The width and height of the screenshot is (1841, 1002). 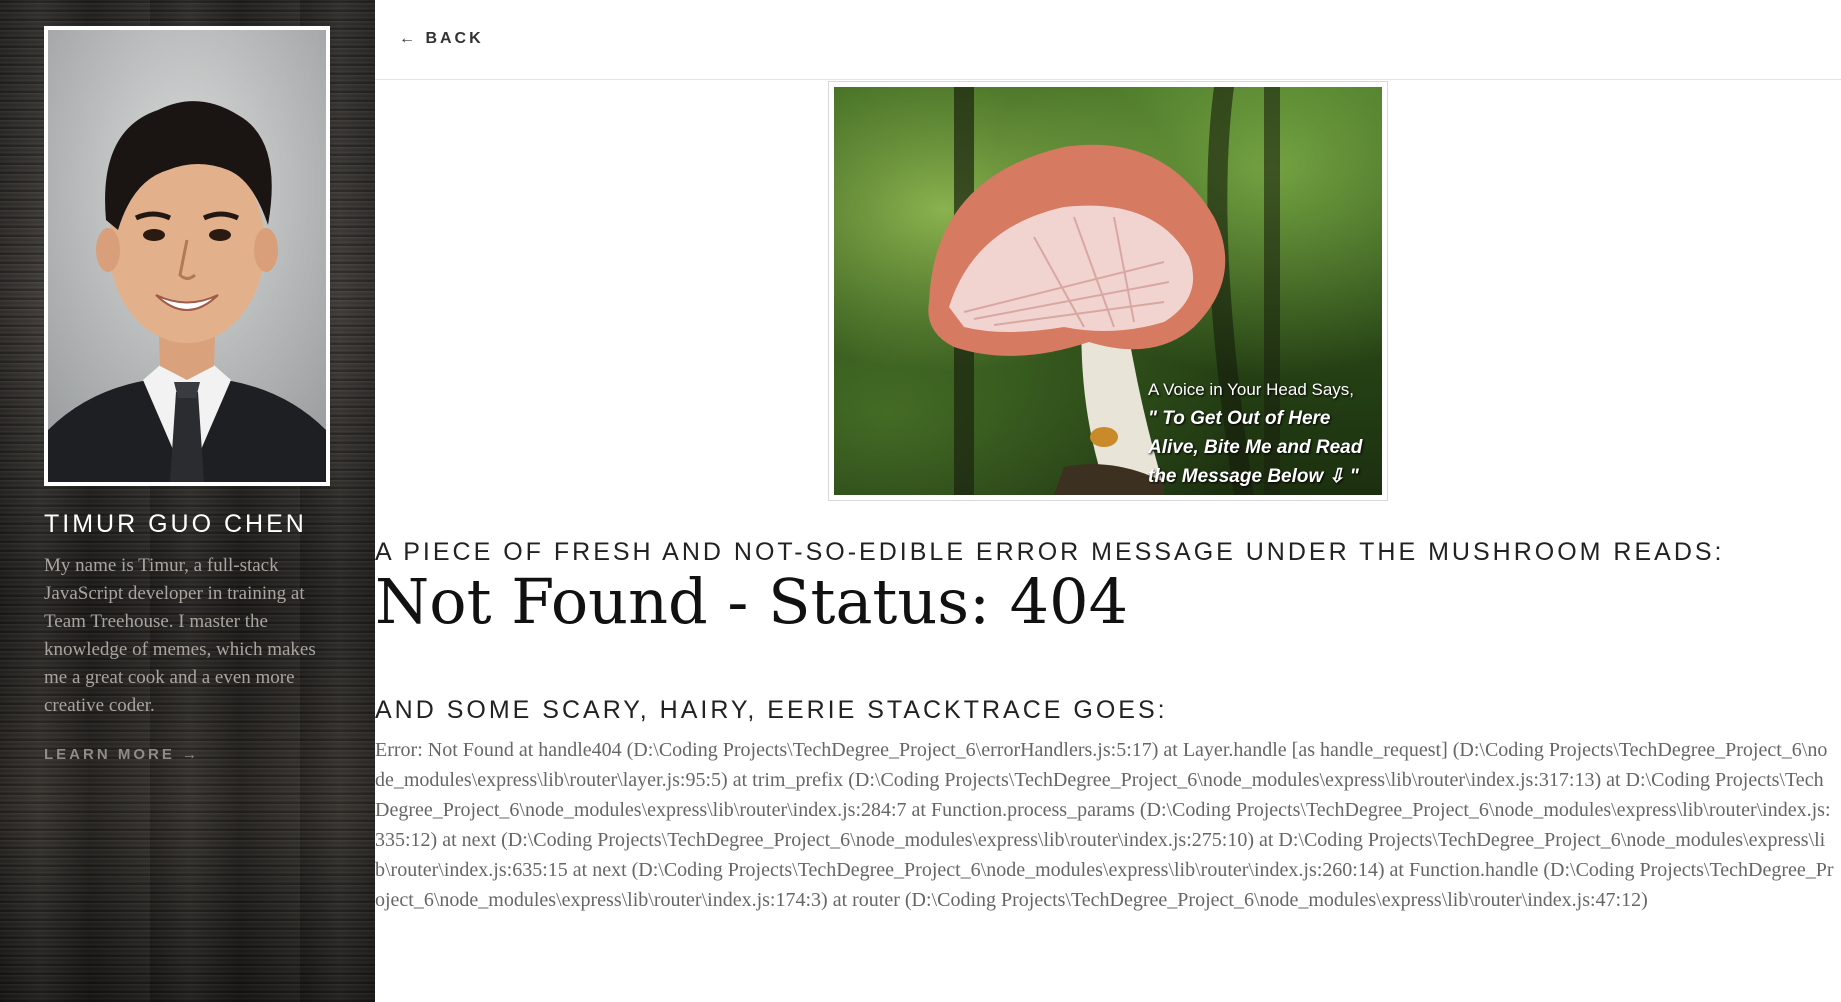 I want to click on author-photo, so click(x=187, y=256).